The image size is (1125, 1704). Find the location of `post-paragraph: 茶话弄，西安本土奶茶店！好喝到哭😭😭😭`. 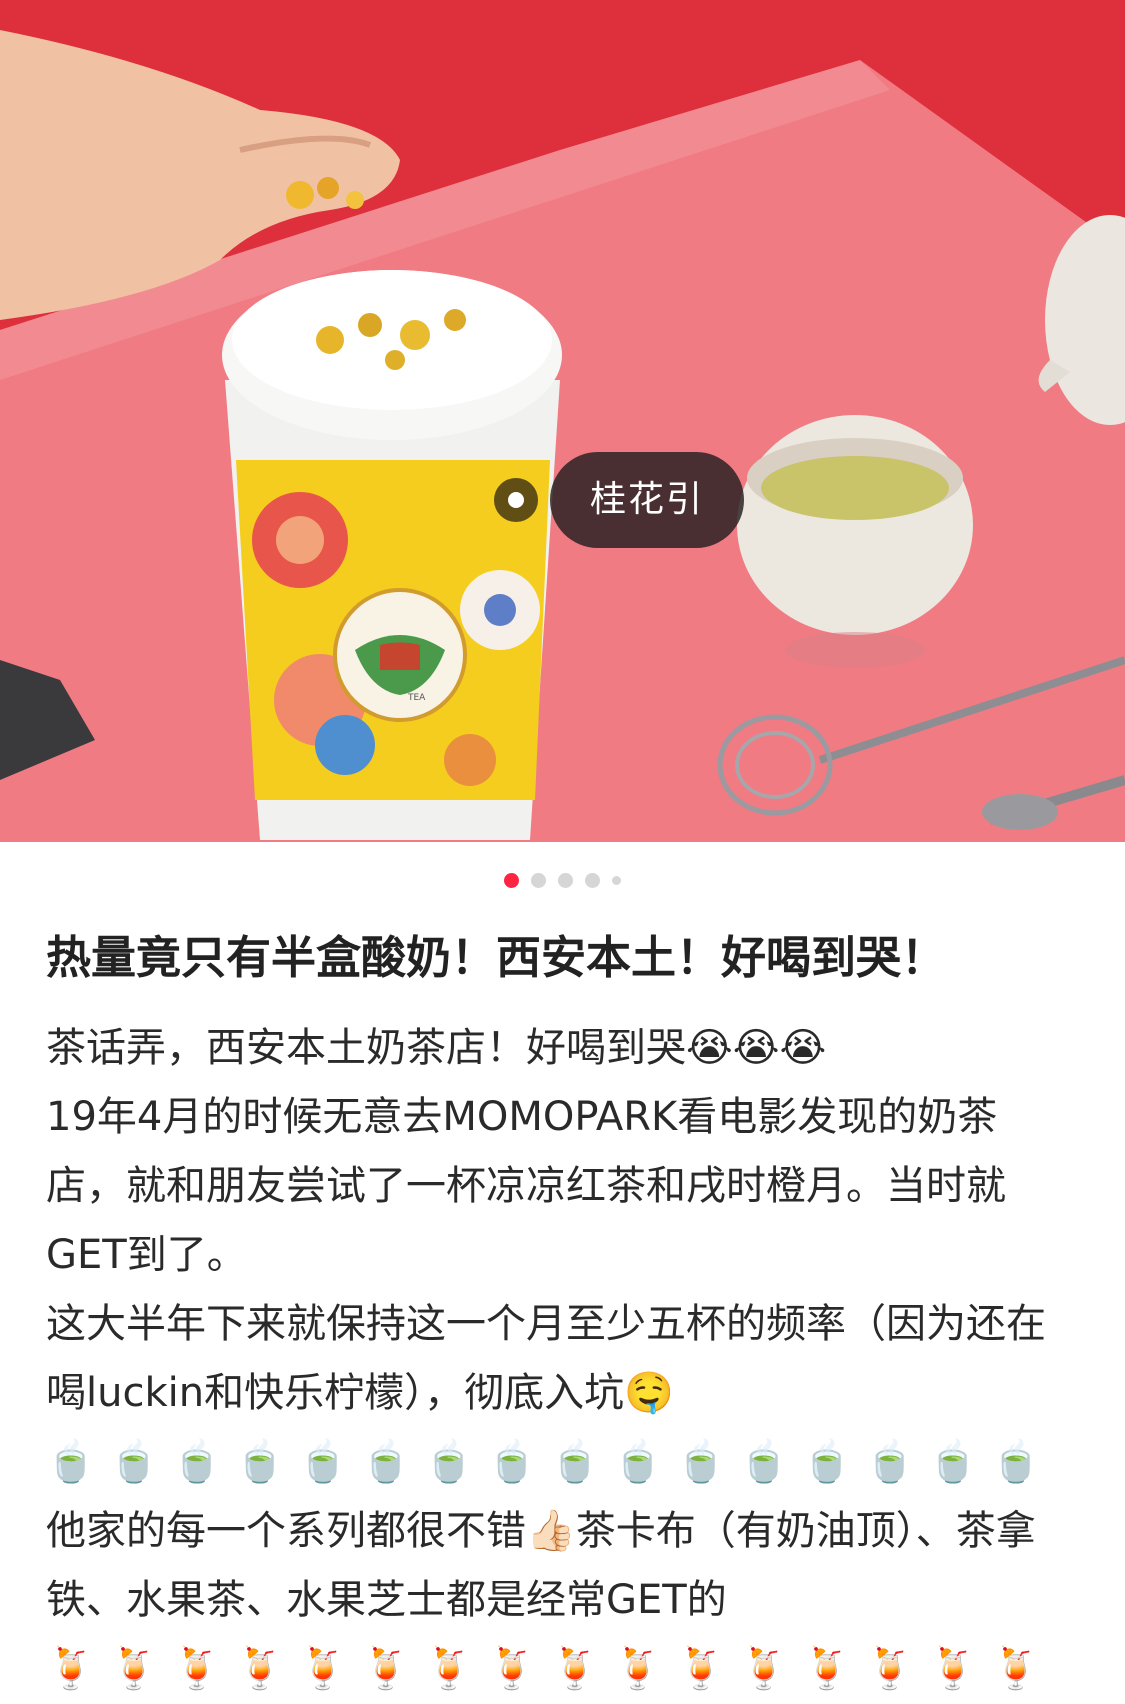

post-paragraph: 茶话弄，西安本土奶茶店！好喝到哭😭😭😭 is located at coordinates (436, 1048).